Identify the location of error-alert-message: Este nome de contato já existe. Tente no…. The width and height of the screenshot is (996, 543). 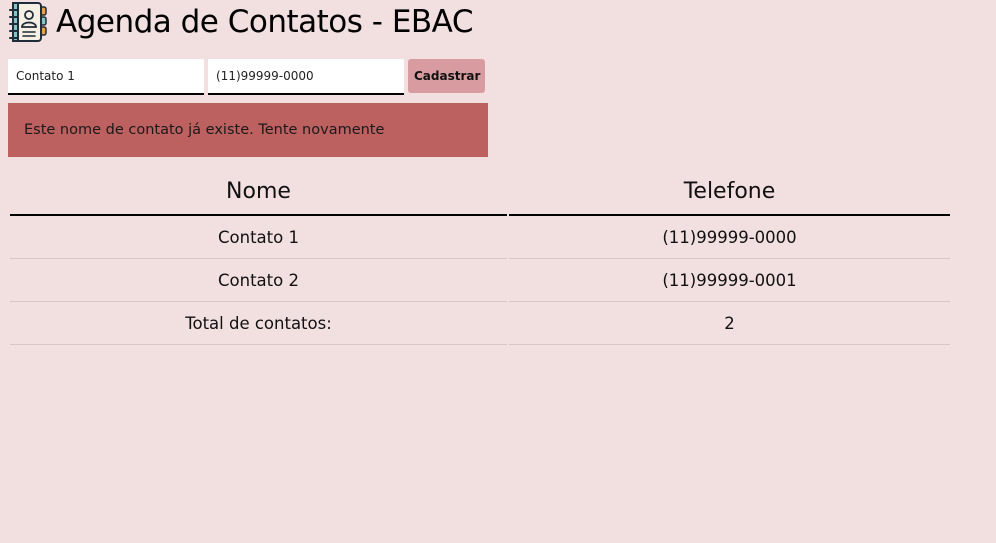
(204, 130).